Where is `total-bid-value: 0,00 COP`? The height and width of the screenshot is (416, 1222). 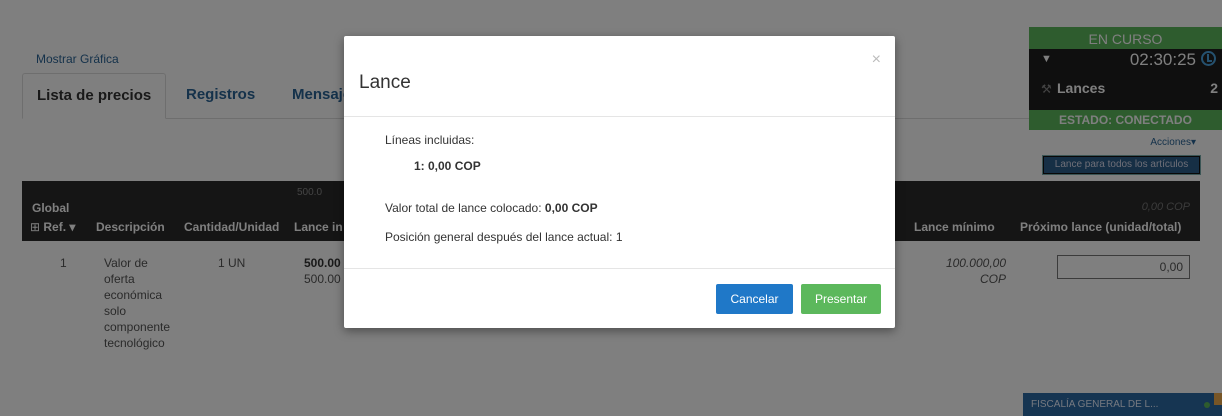
total-bid-value: 0,00 COP is located at coordinates (571, 208).